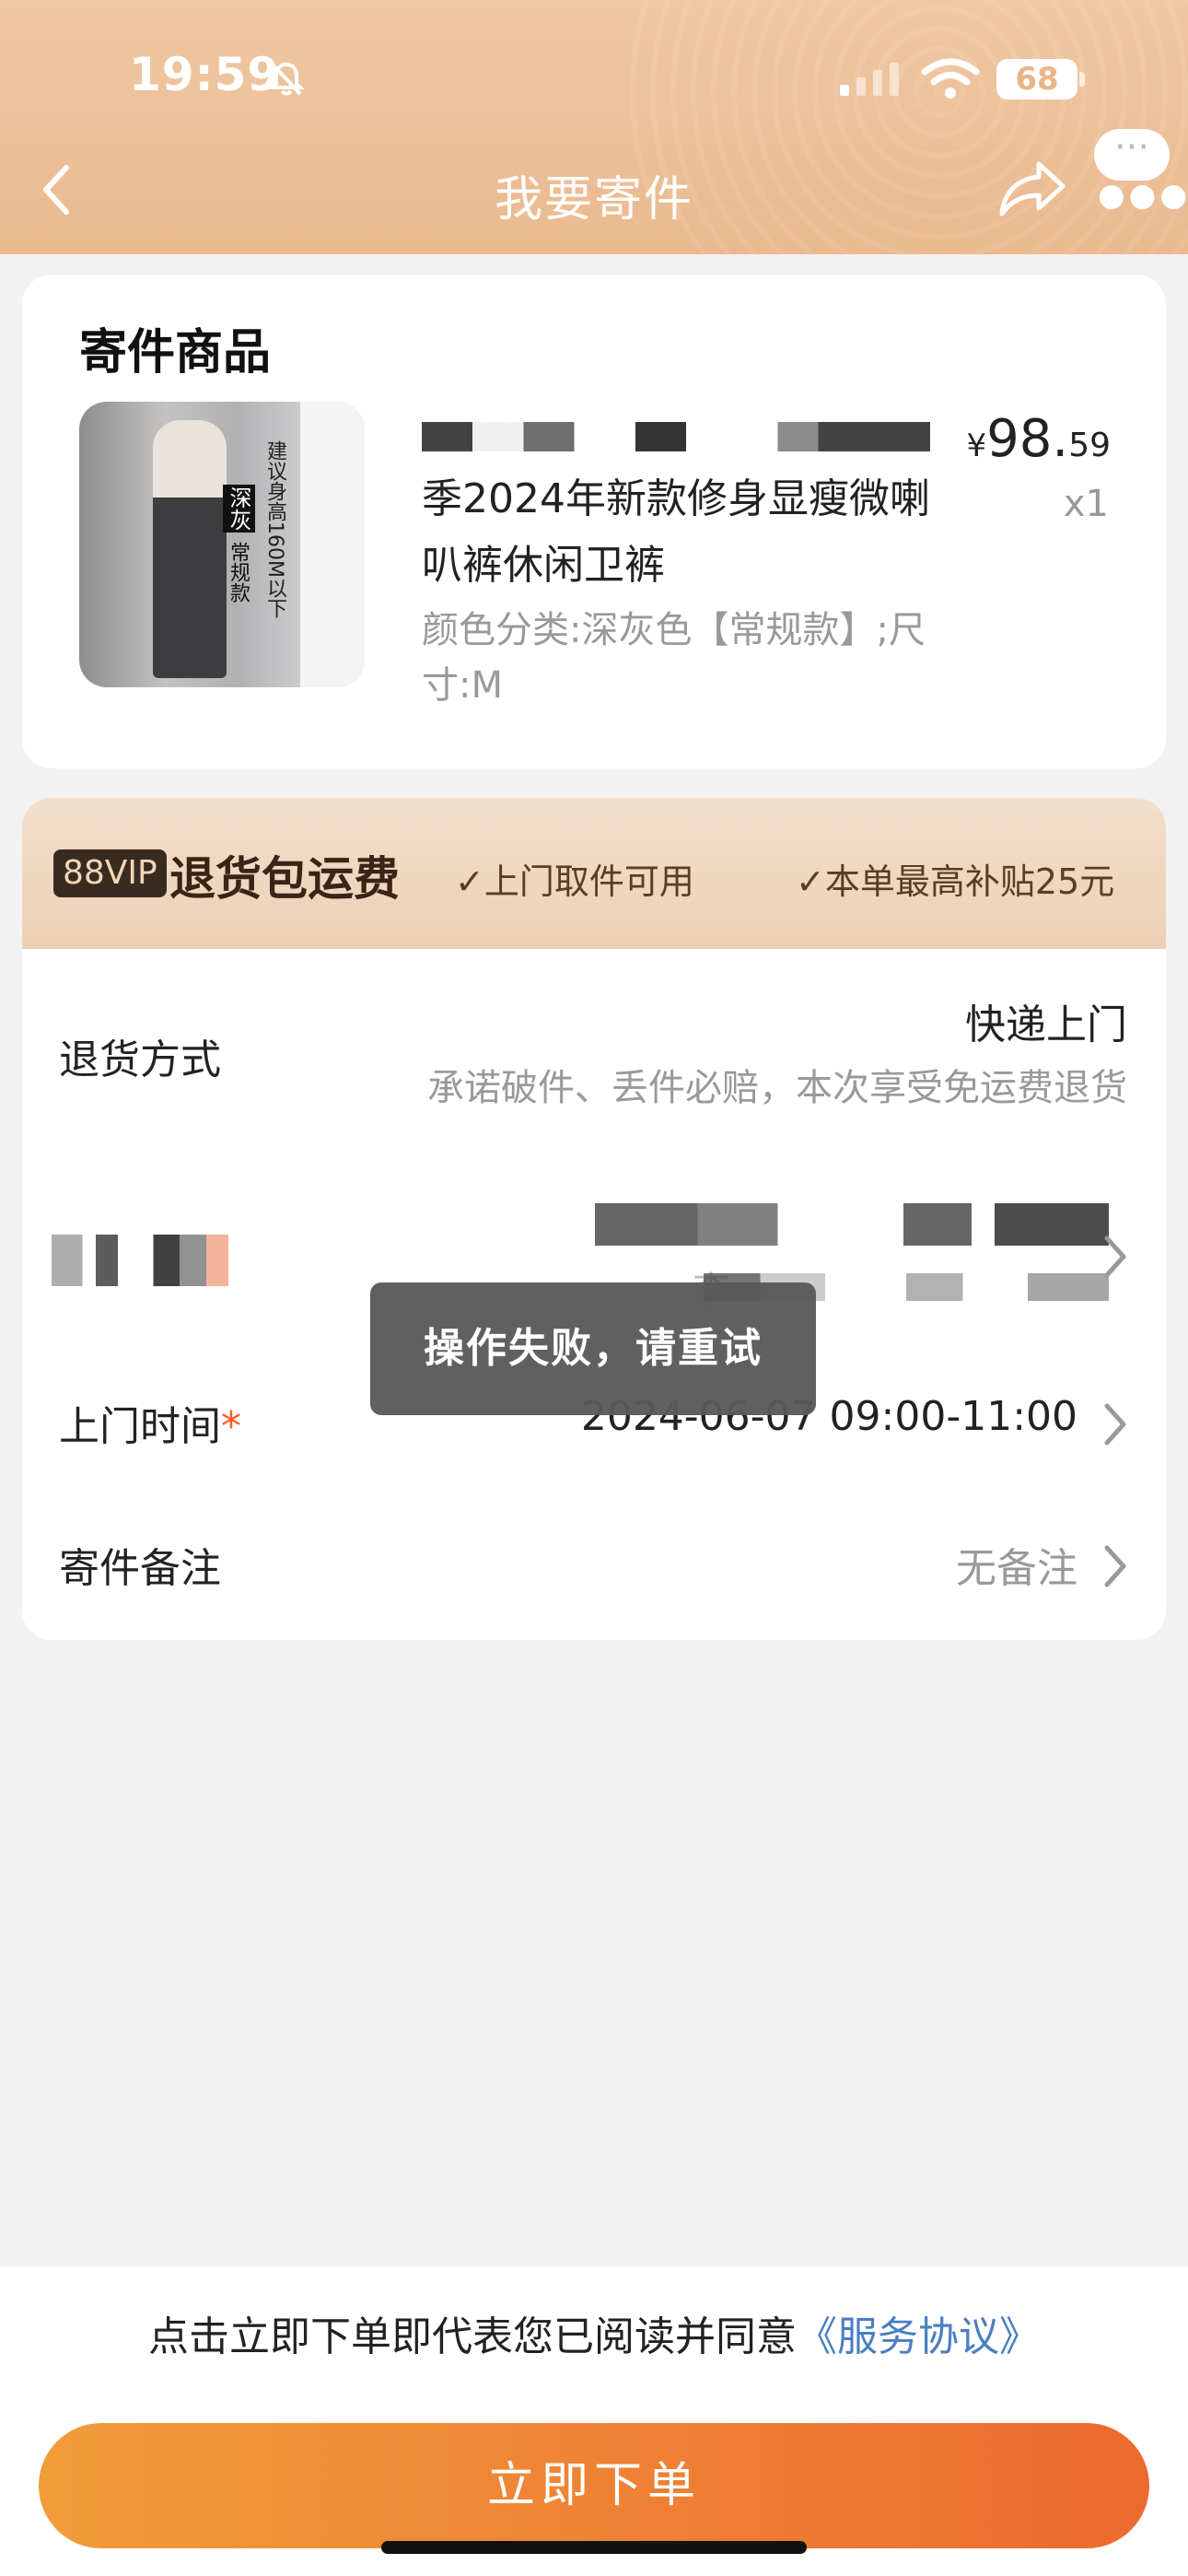  What do you see at coordinates (140, 1059) in the screenshot?
I see `return-method-label: 退货方式` at bounding box center [140, 1059].